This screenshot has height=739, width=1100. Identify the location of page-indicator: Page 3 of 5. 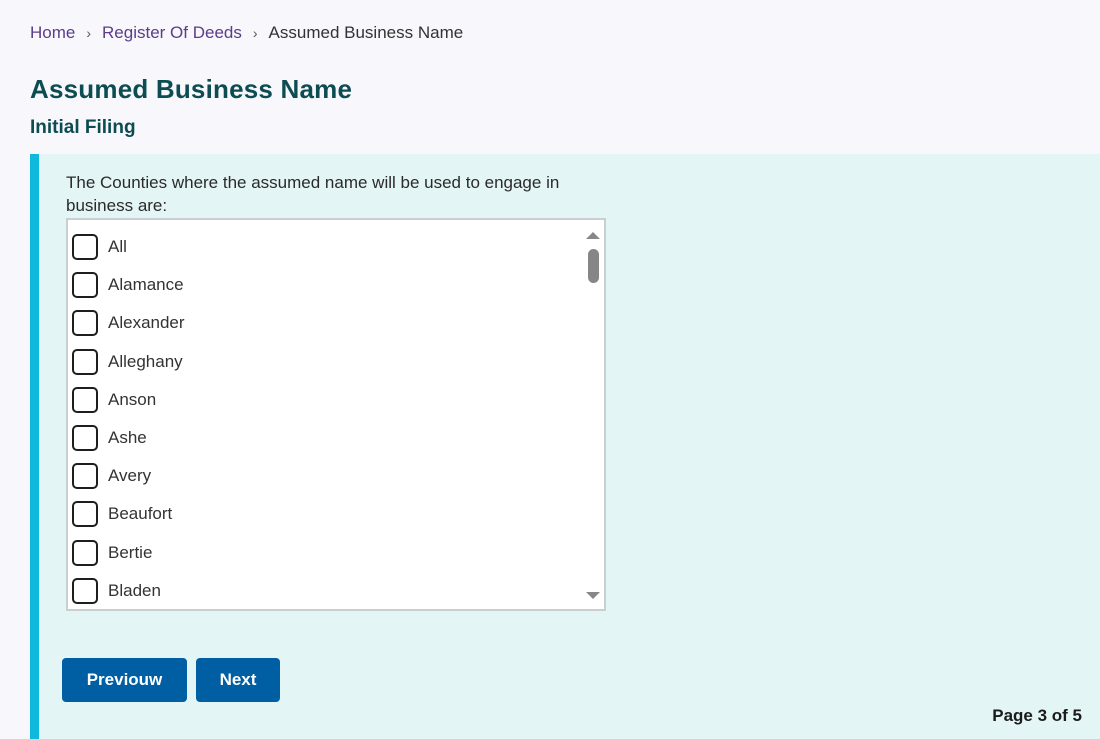
(1037, 715).